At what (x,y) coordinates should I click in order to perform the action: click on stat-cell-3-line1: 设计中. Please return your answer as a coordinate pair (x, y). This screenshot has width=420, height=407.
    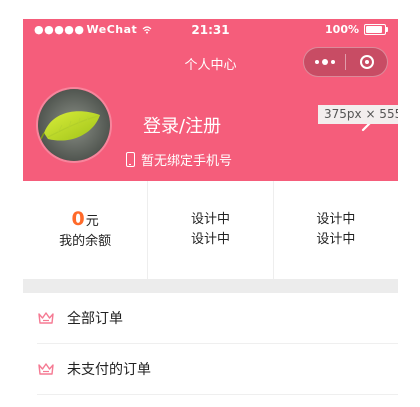
    Looking at the image, I should click on (336, 219).